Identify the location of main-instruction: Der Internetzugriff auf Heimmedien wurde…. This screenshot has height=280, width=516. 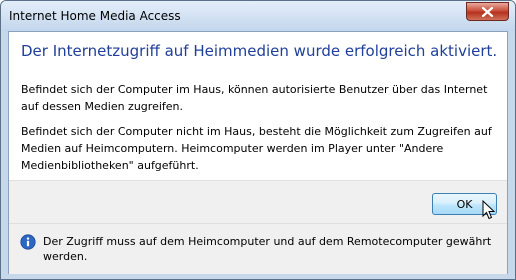
(259, 51).